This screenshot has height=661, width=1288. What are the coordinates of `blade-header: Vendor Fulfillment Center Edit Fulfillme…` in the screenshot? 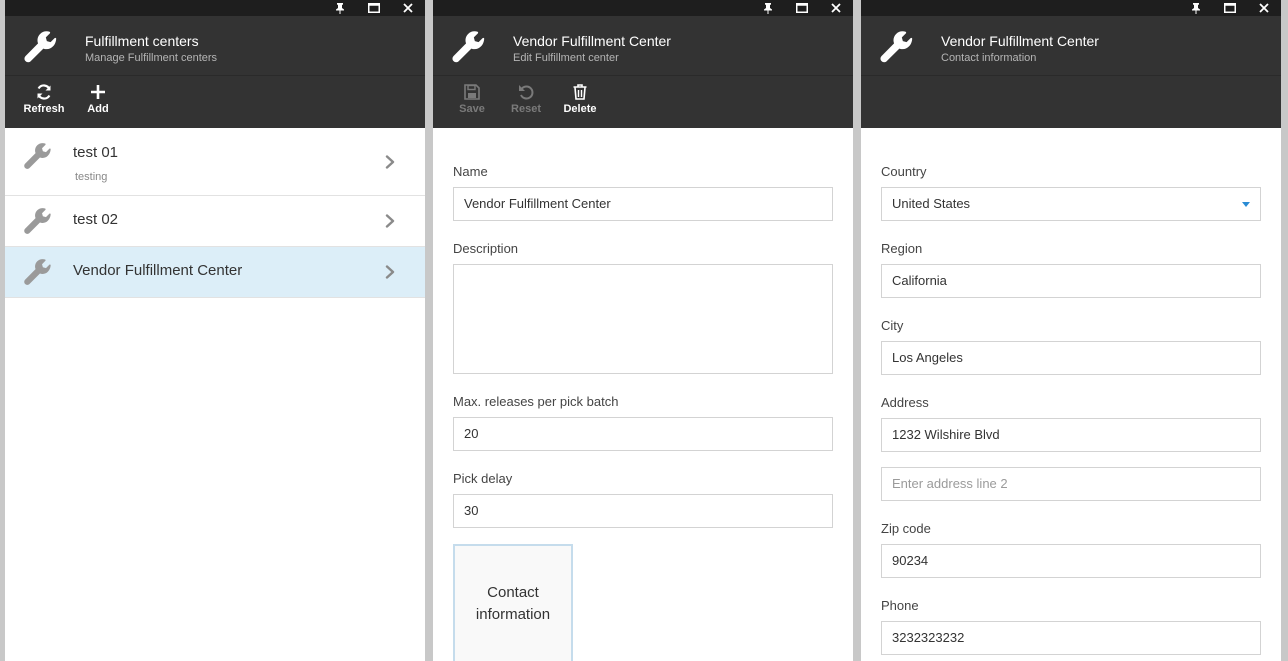 It's located at (643, 46).